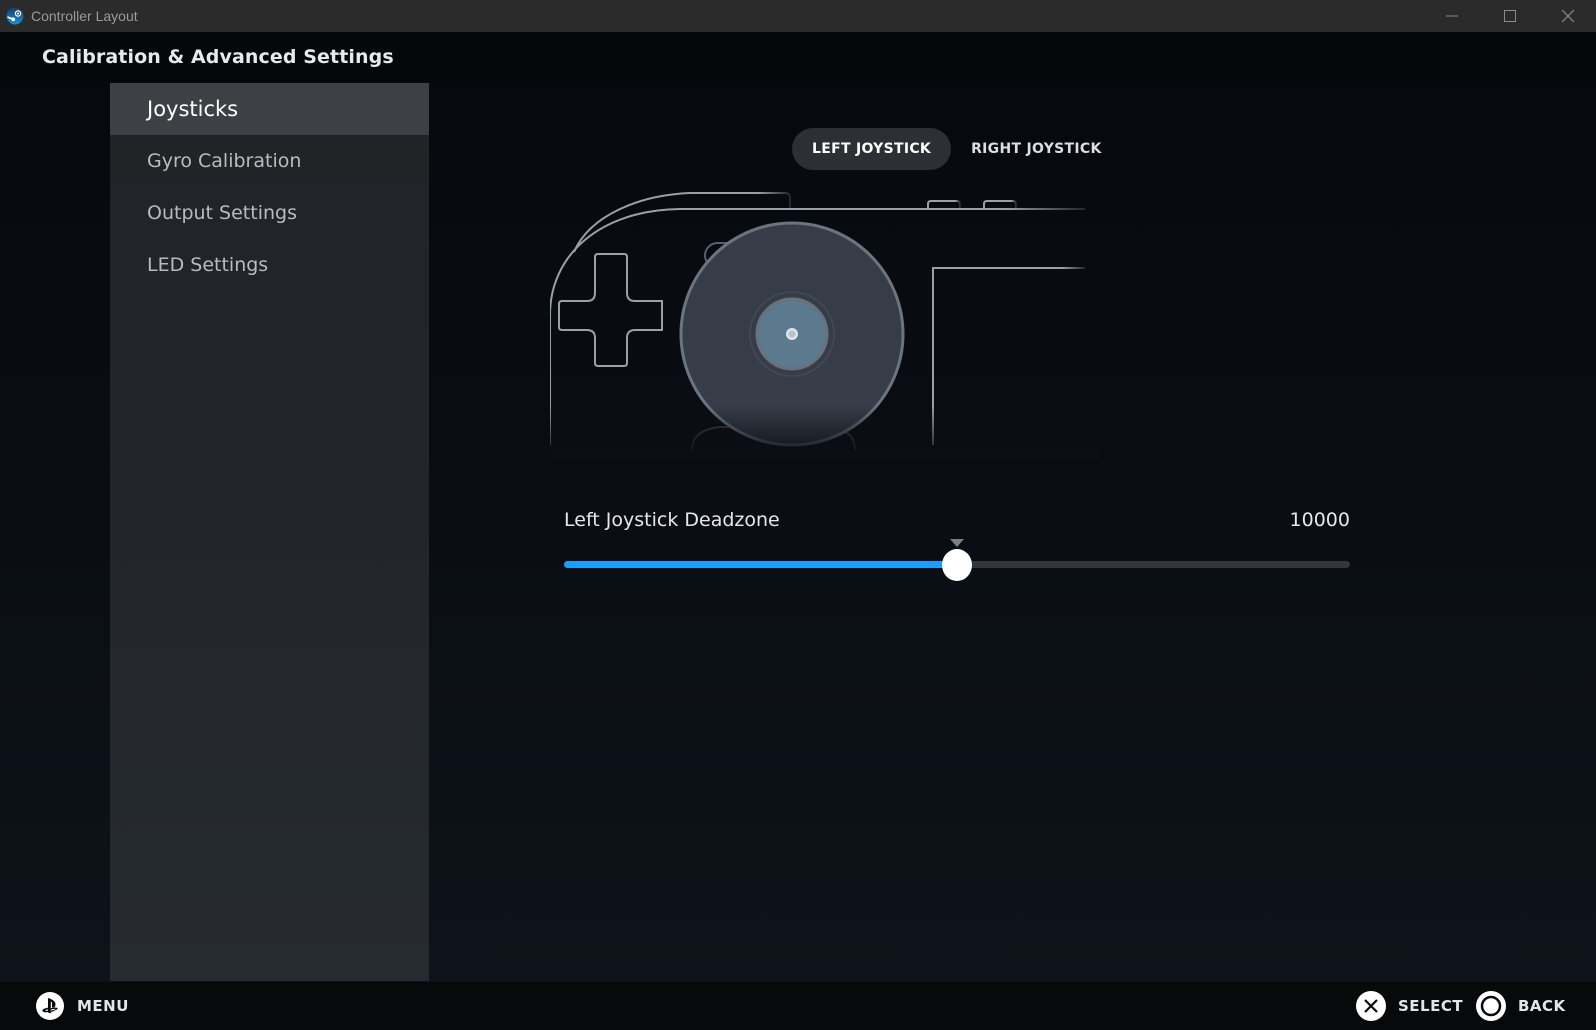  Describe the element at coordinates (798, 57) in the screenshot. I see `page-header: Calibration & Advanced Settings` at that location.